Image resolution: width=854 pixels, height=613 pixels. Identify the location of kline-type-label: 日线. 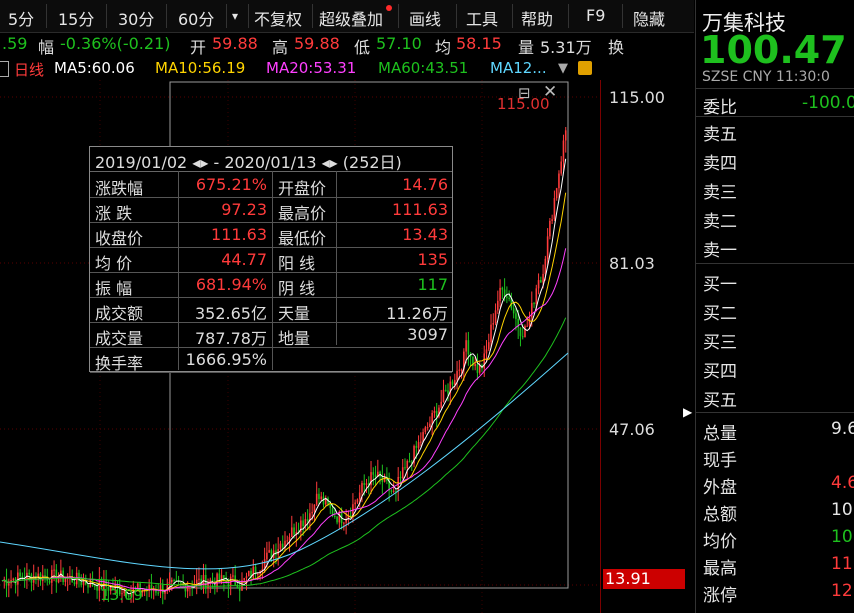
(29, 69).